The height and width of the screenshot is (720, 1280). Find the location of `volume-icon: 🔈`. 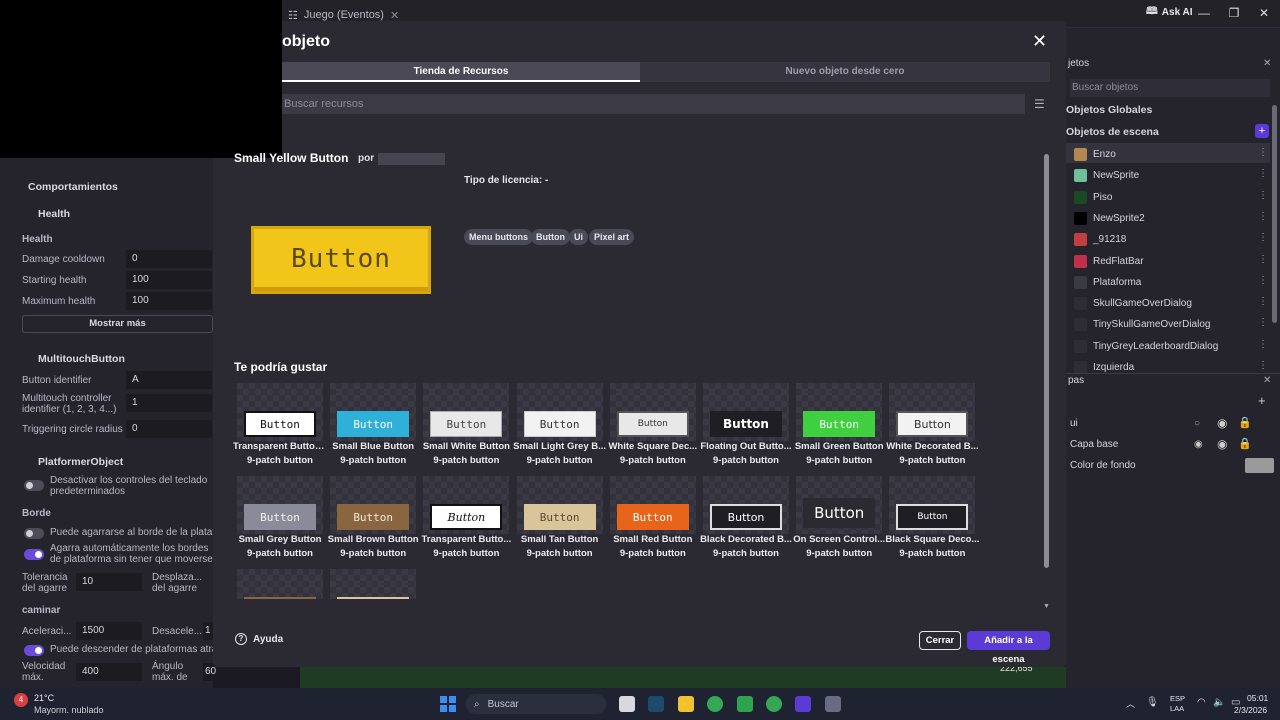

volume-icon: 🔈 is located at coordinates (1219, 702).